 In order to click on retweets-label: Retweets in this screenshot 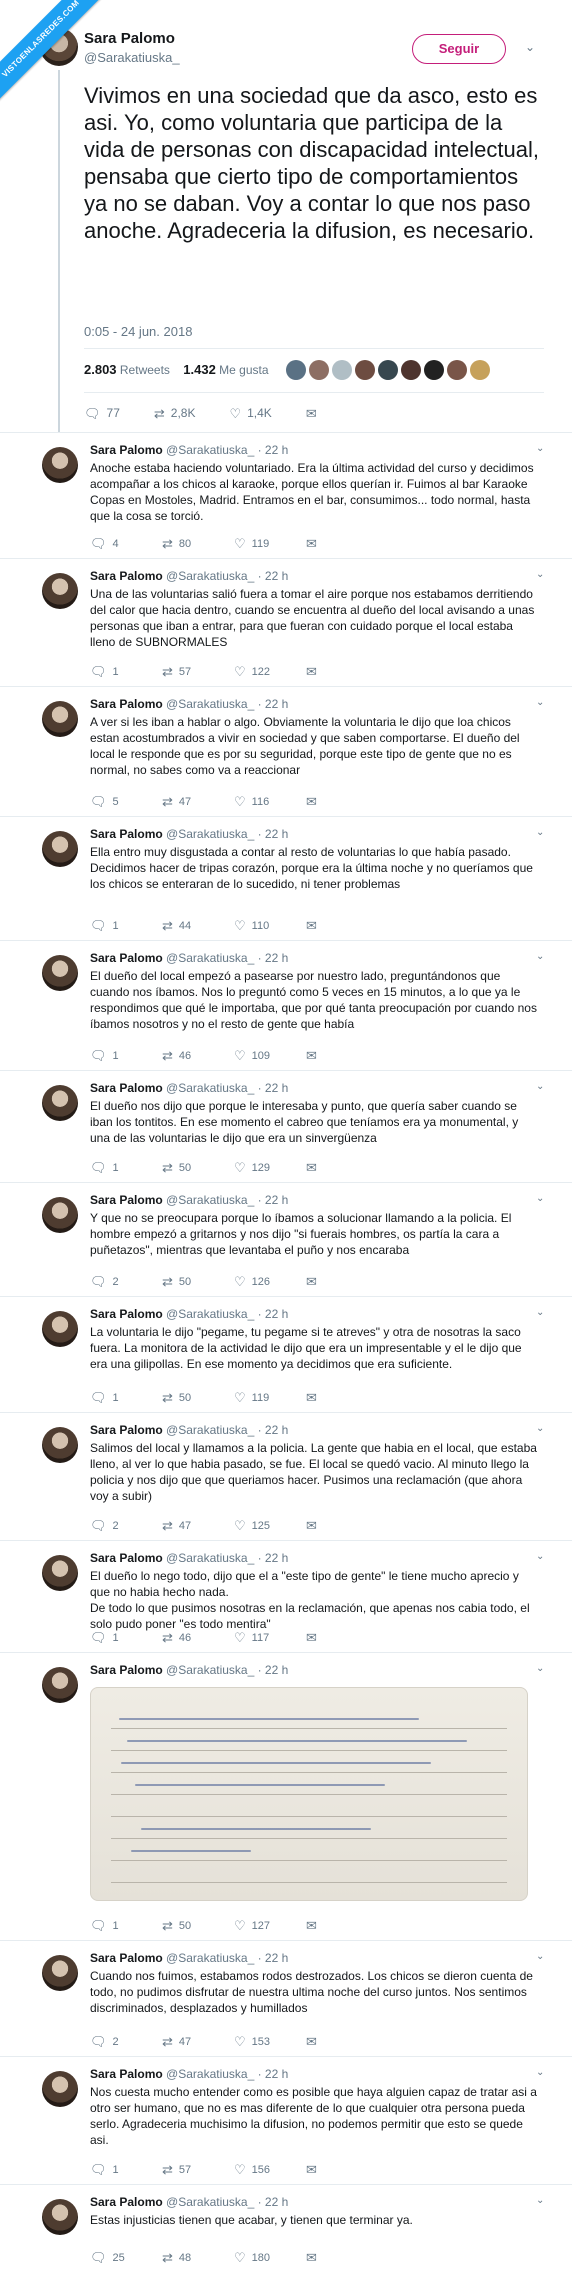, I will do `click(145, 370)`.